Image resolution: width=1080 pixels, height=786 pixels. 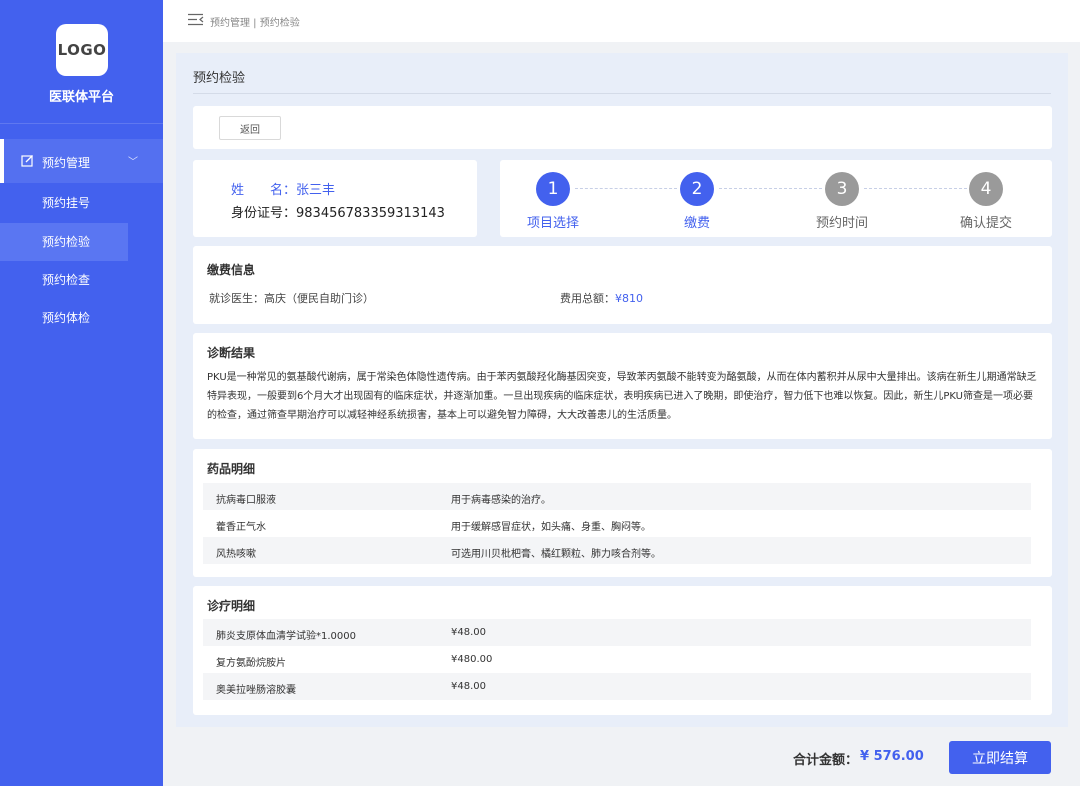 I want to click on patient-name: 张三丰, so click(x=316, y=190).